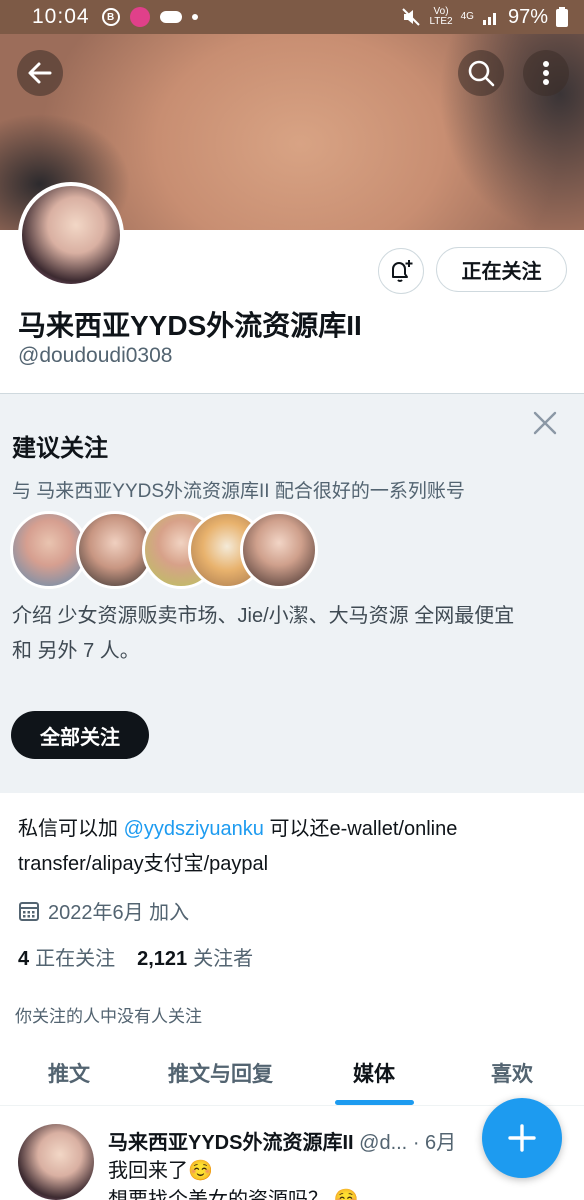 The width and height of the screenshot is (584, 1200). I want to click on status-notification-icons: B, so click(149, 17).